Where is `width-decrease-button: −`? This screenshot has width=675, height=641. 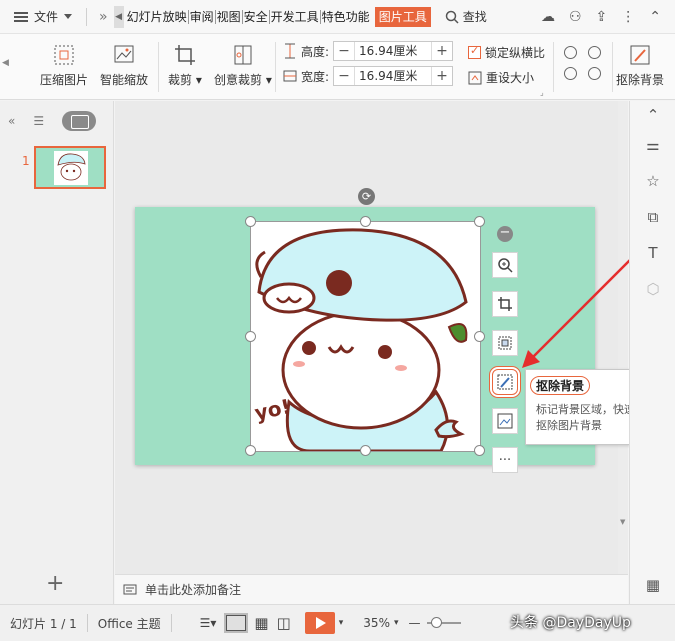 width-decrease-button: − is located at coordinates (344, 76).